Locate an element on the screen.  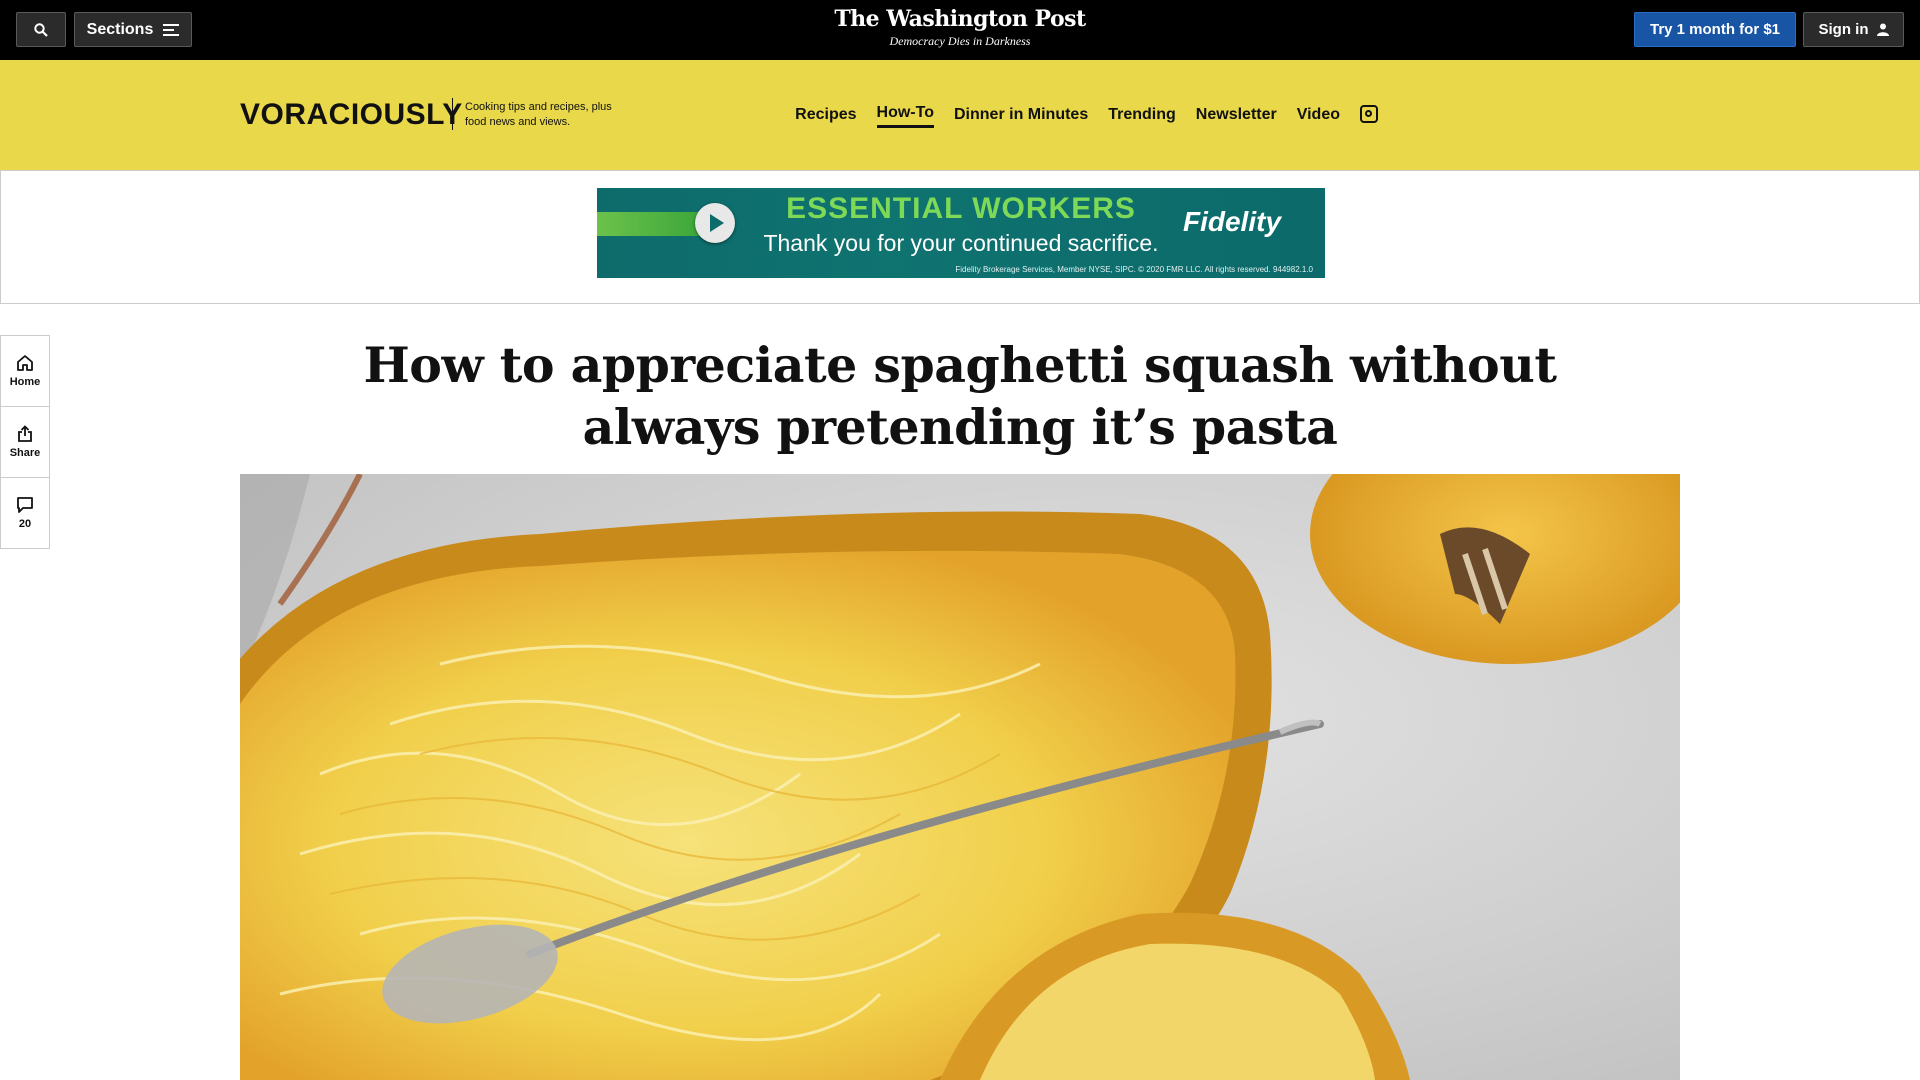
sections-button: Sections is located at coordinates (133, 29).